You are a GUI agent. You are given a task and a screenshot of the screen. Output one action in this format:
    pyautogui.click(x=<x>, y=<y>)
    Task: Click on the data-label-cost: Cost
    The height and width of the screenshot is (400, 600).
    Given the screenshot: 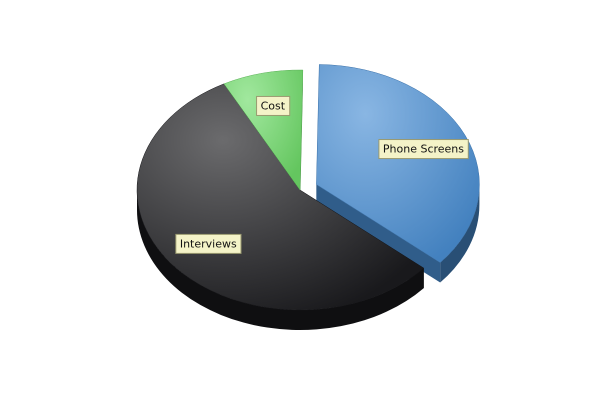 What is the action you would take?
    pyautogui.click(x=273, y=105)
    